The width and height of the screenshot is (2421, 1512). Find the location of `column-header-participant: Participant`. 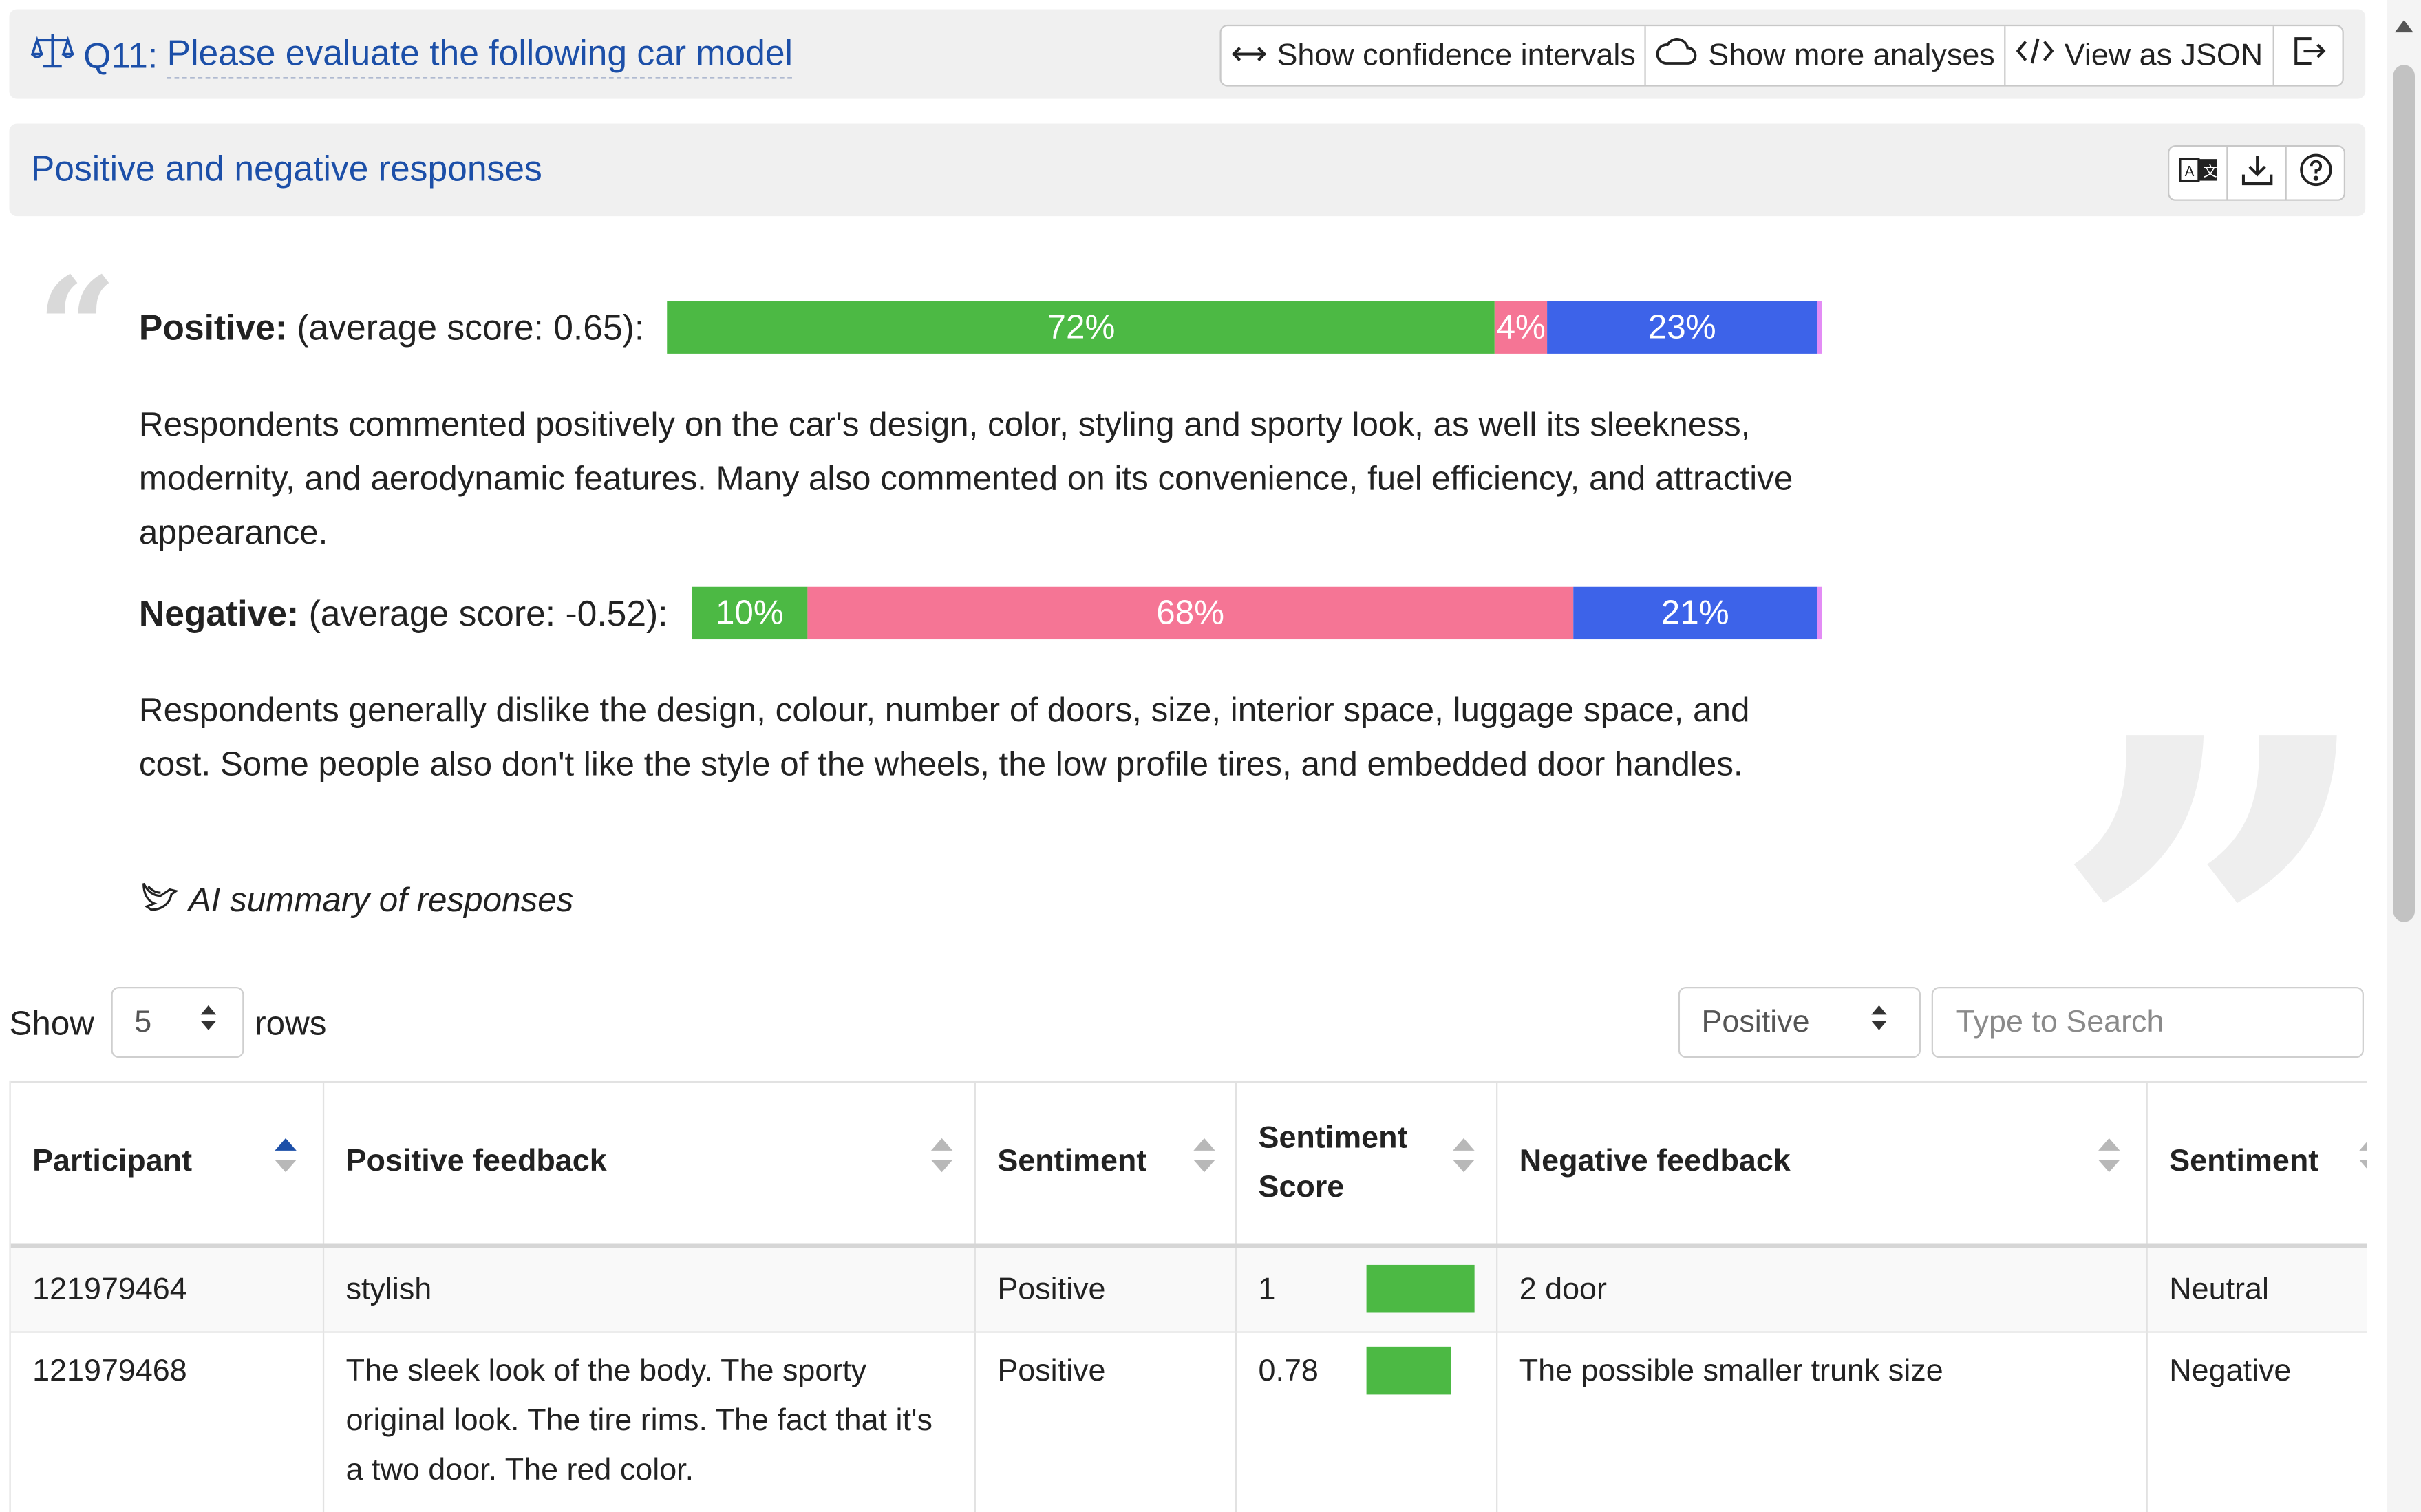

column-header-participant: Participant is located at coordinates (168, 1162).